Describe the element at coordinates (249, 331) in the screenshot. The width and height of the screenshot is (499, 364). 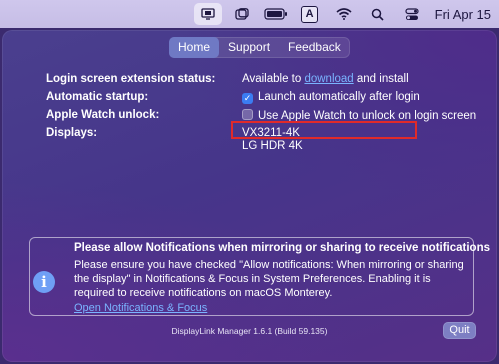
I see `version-label: DisplayLink Manager 1.6.1 (Build 59.135)` at that location.